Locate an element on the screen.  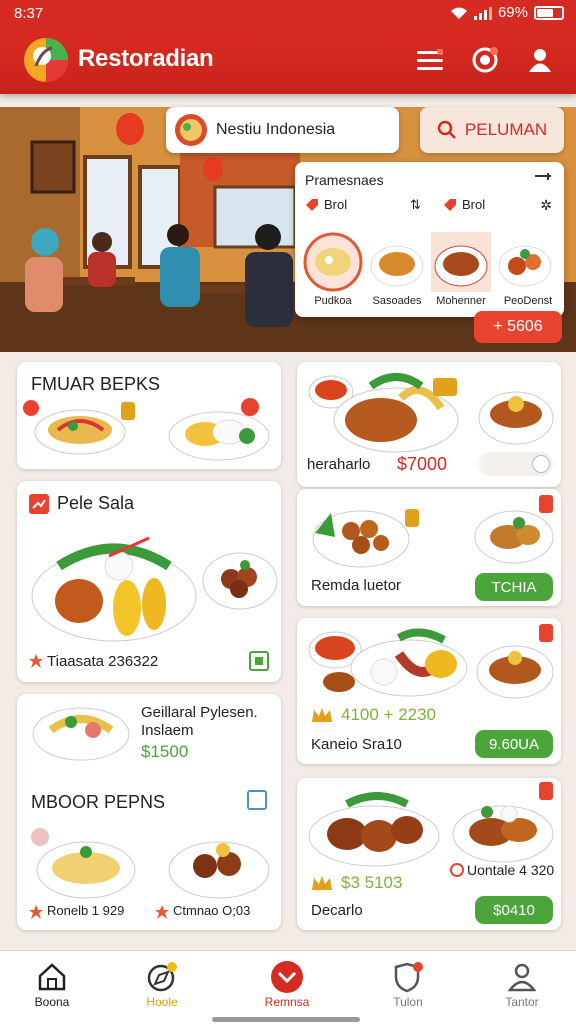
search-label: PELUMAN is located at coordinates (506, 129).